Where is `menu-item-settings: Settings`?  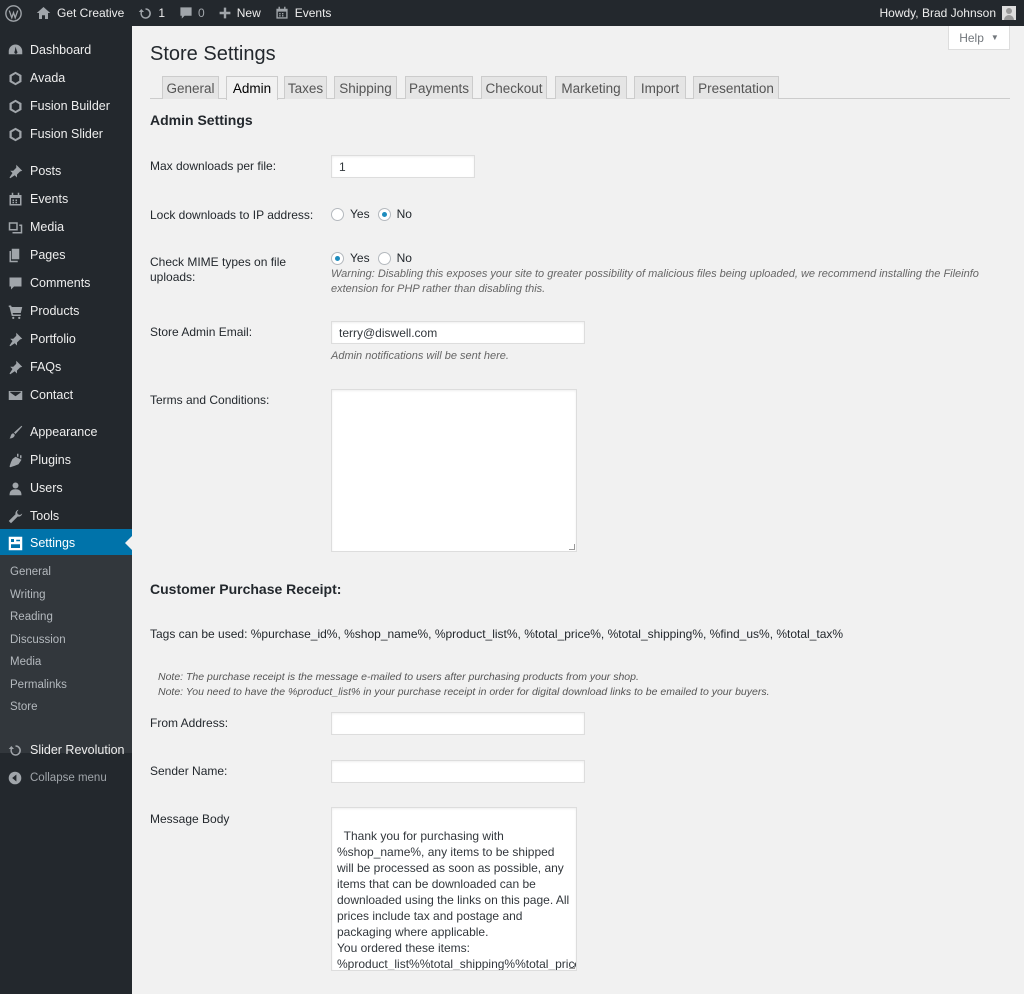
menu-item-settings: Settings is located at coordinates (66, 543).